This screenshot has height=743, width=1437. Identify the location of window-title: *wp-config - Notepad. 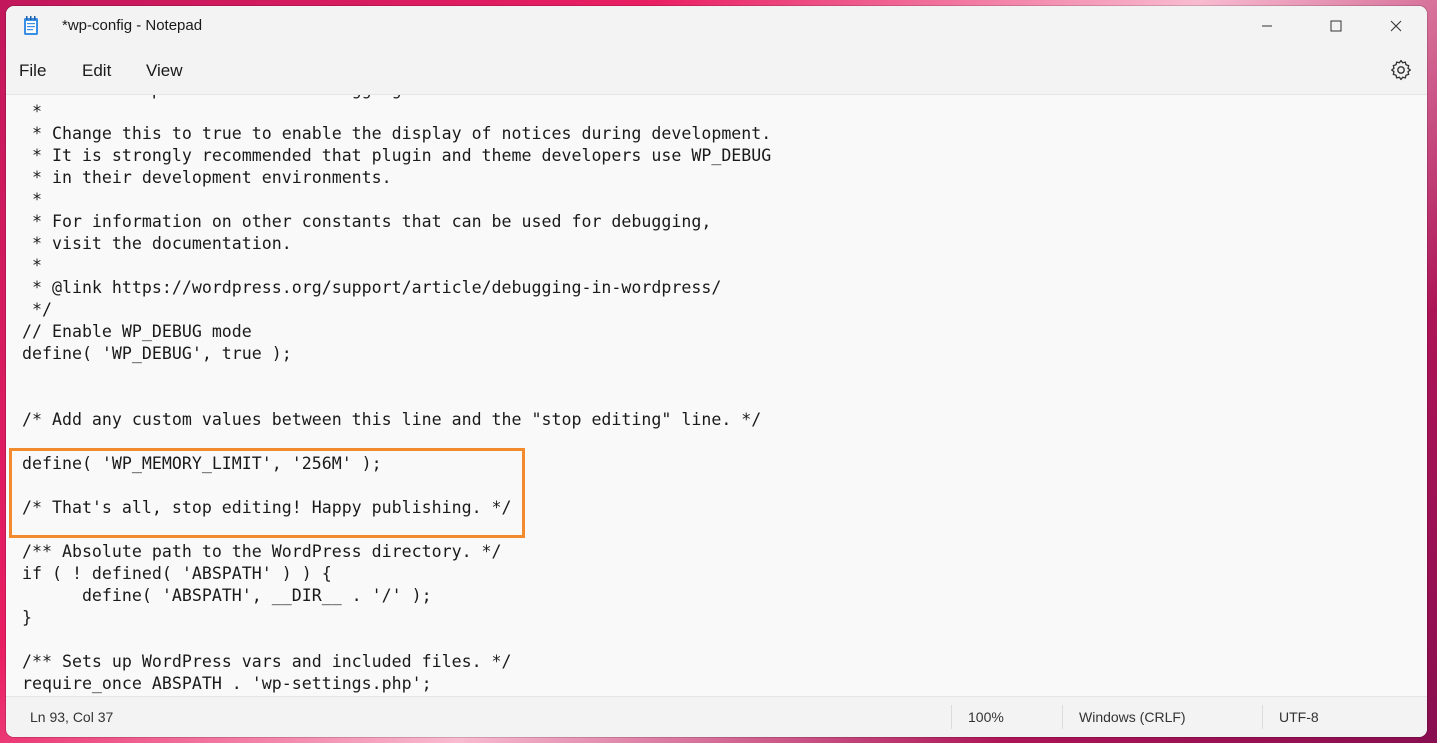
(132, 25).